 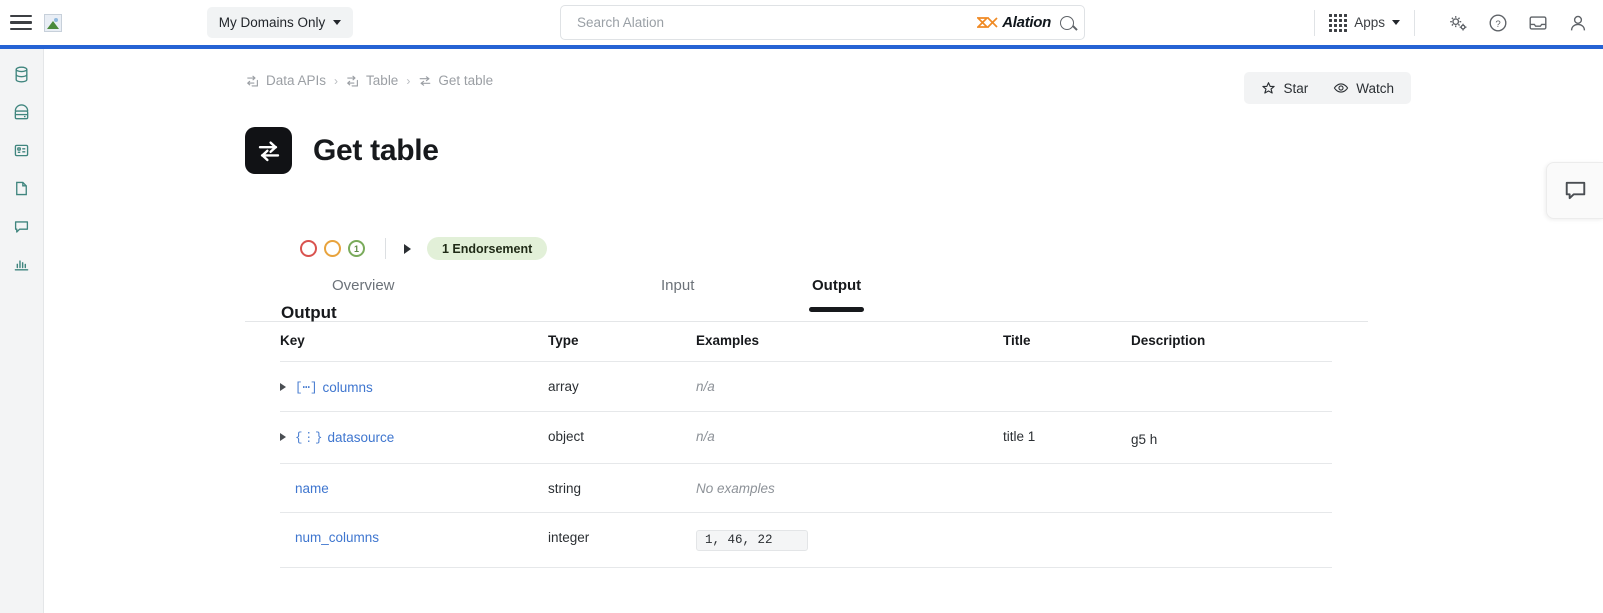 I want to click on table-row: num_columns integer 1, 46, 22, so click(x=806, y=540).